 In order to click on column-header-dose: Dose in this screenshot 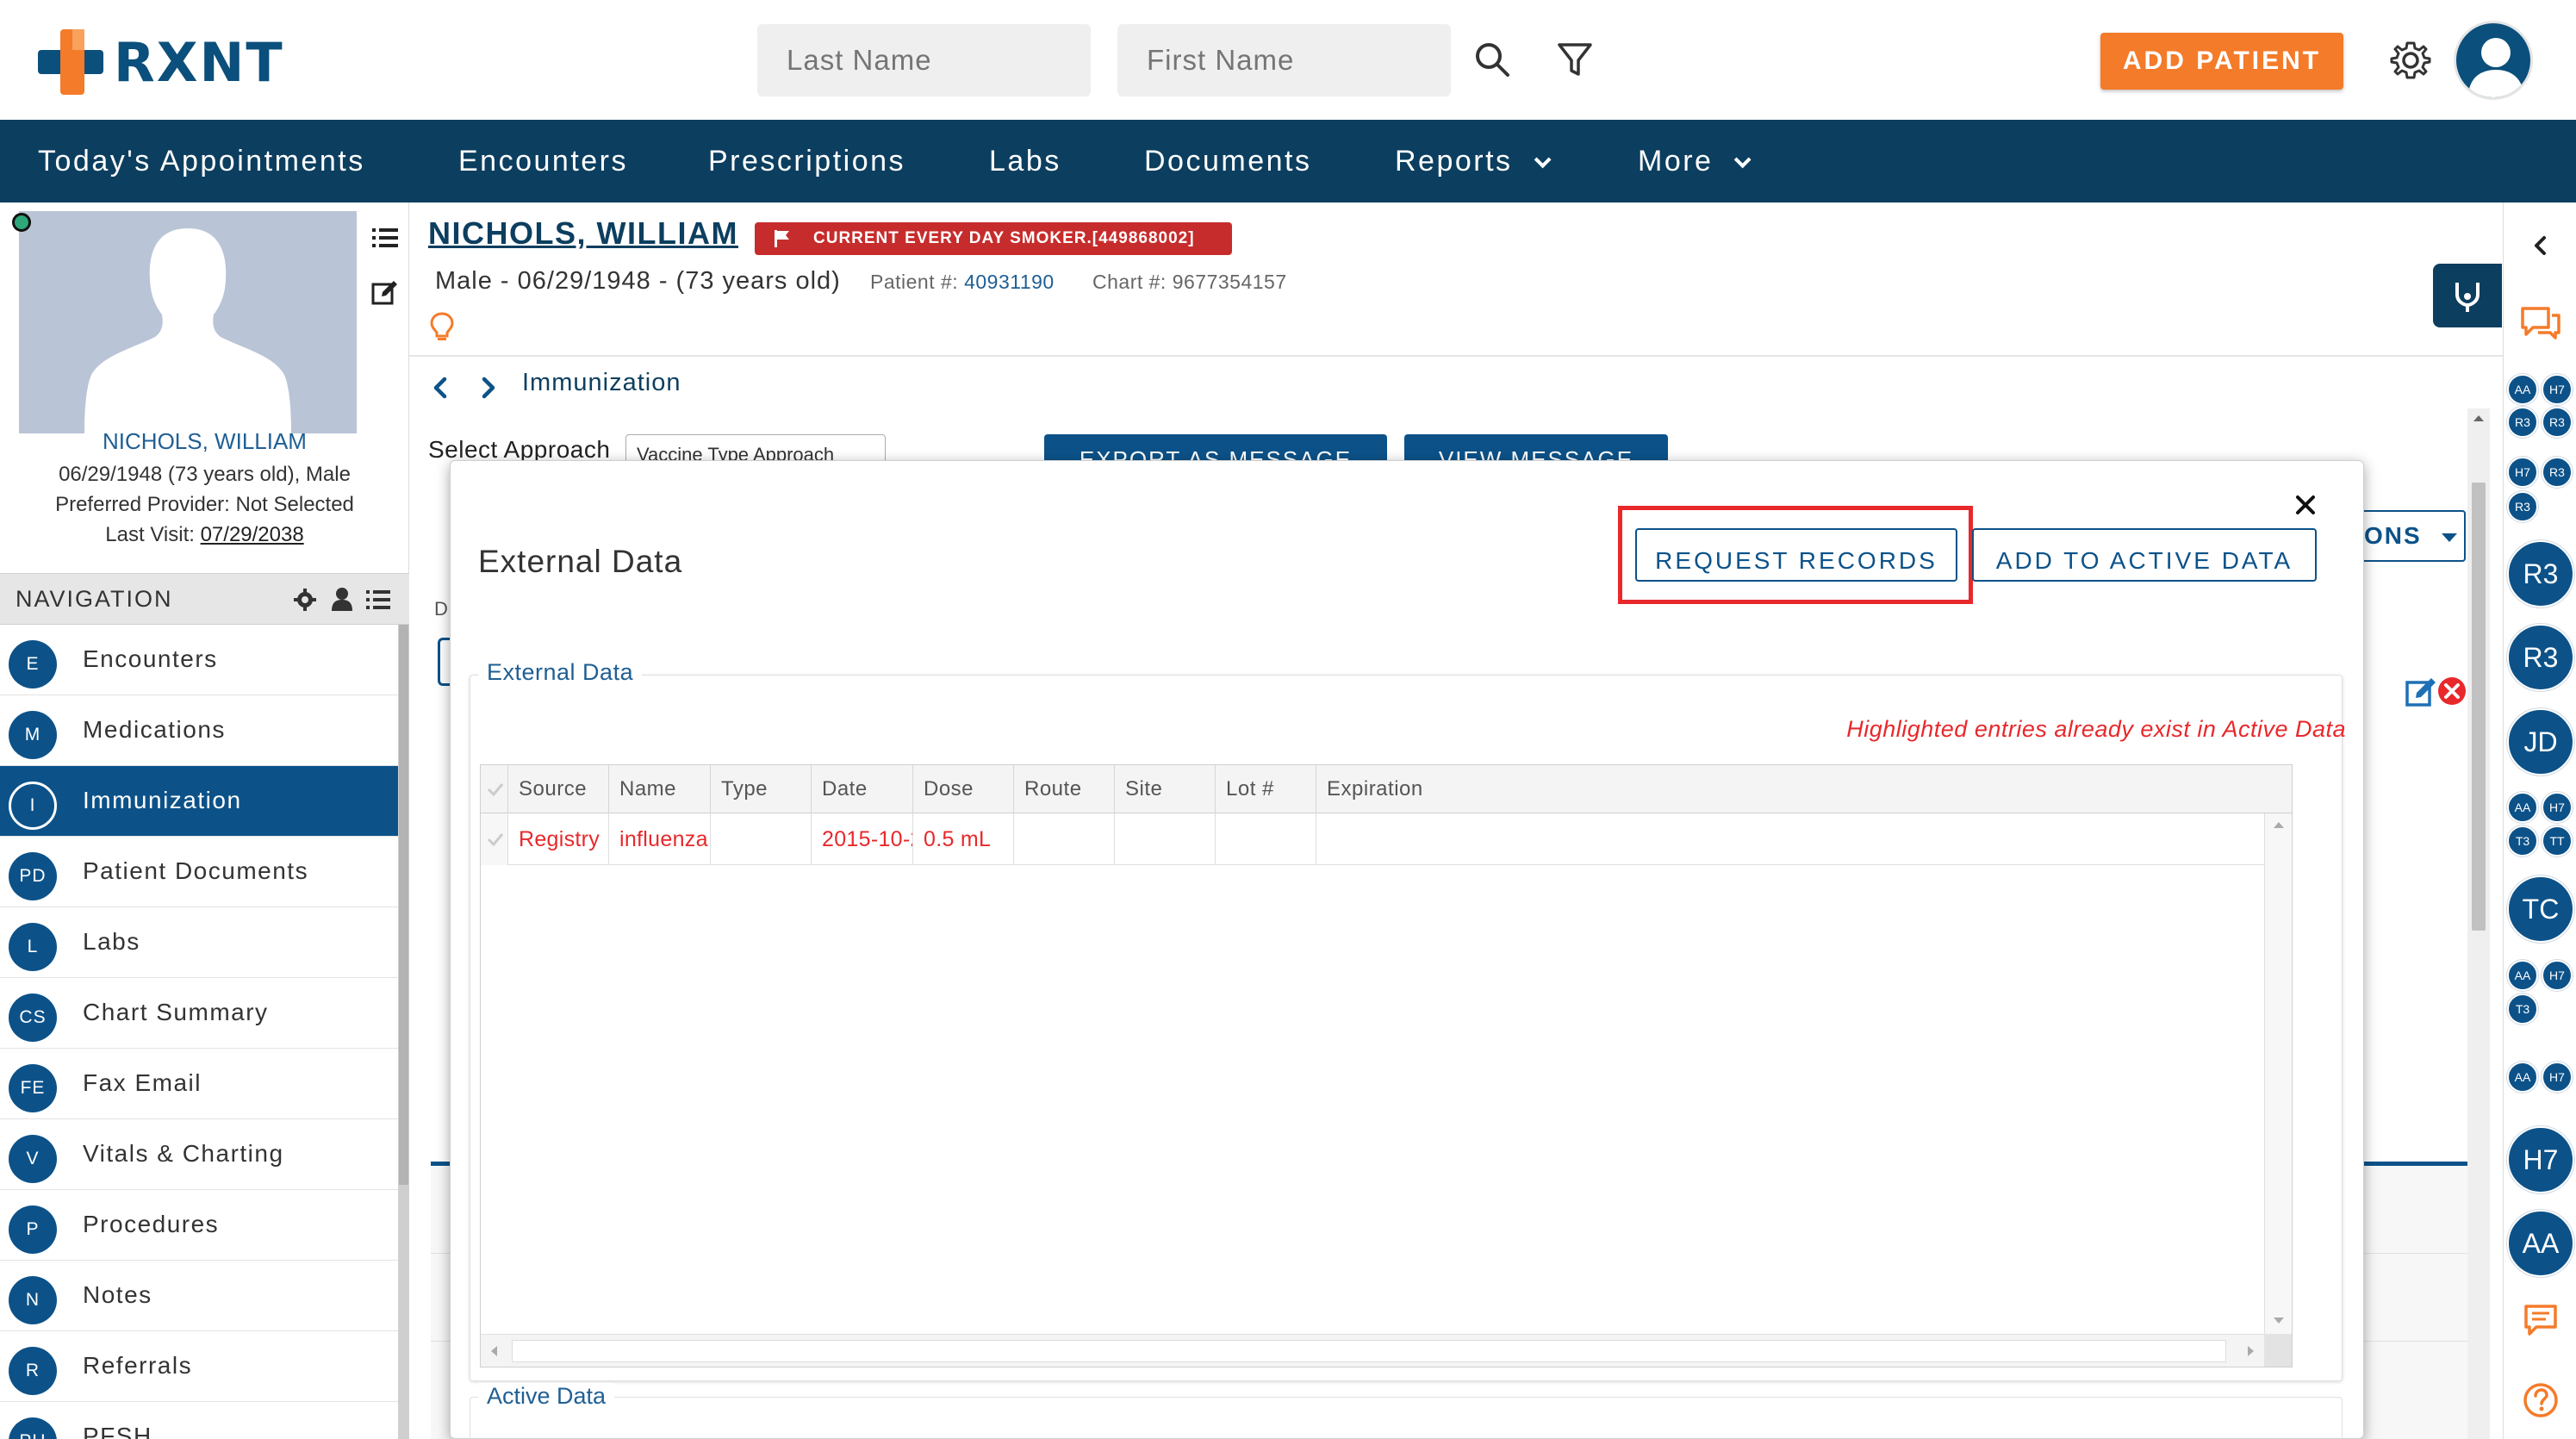, I will do `click(964, 789)`.